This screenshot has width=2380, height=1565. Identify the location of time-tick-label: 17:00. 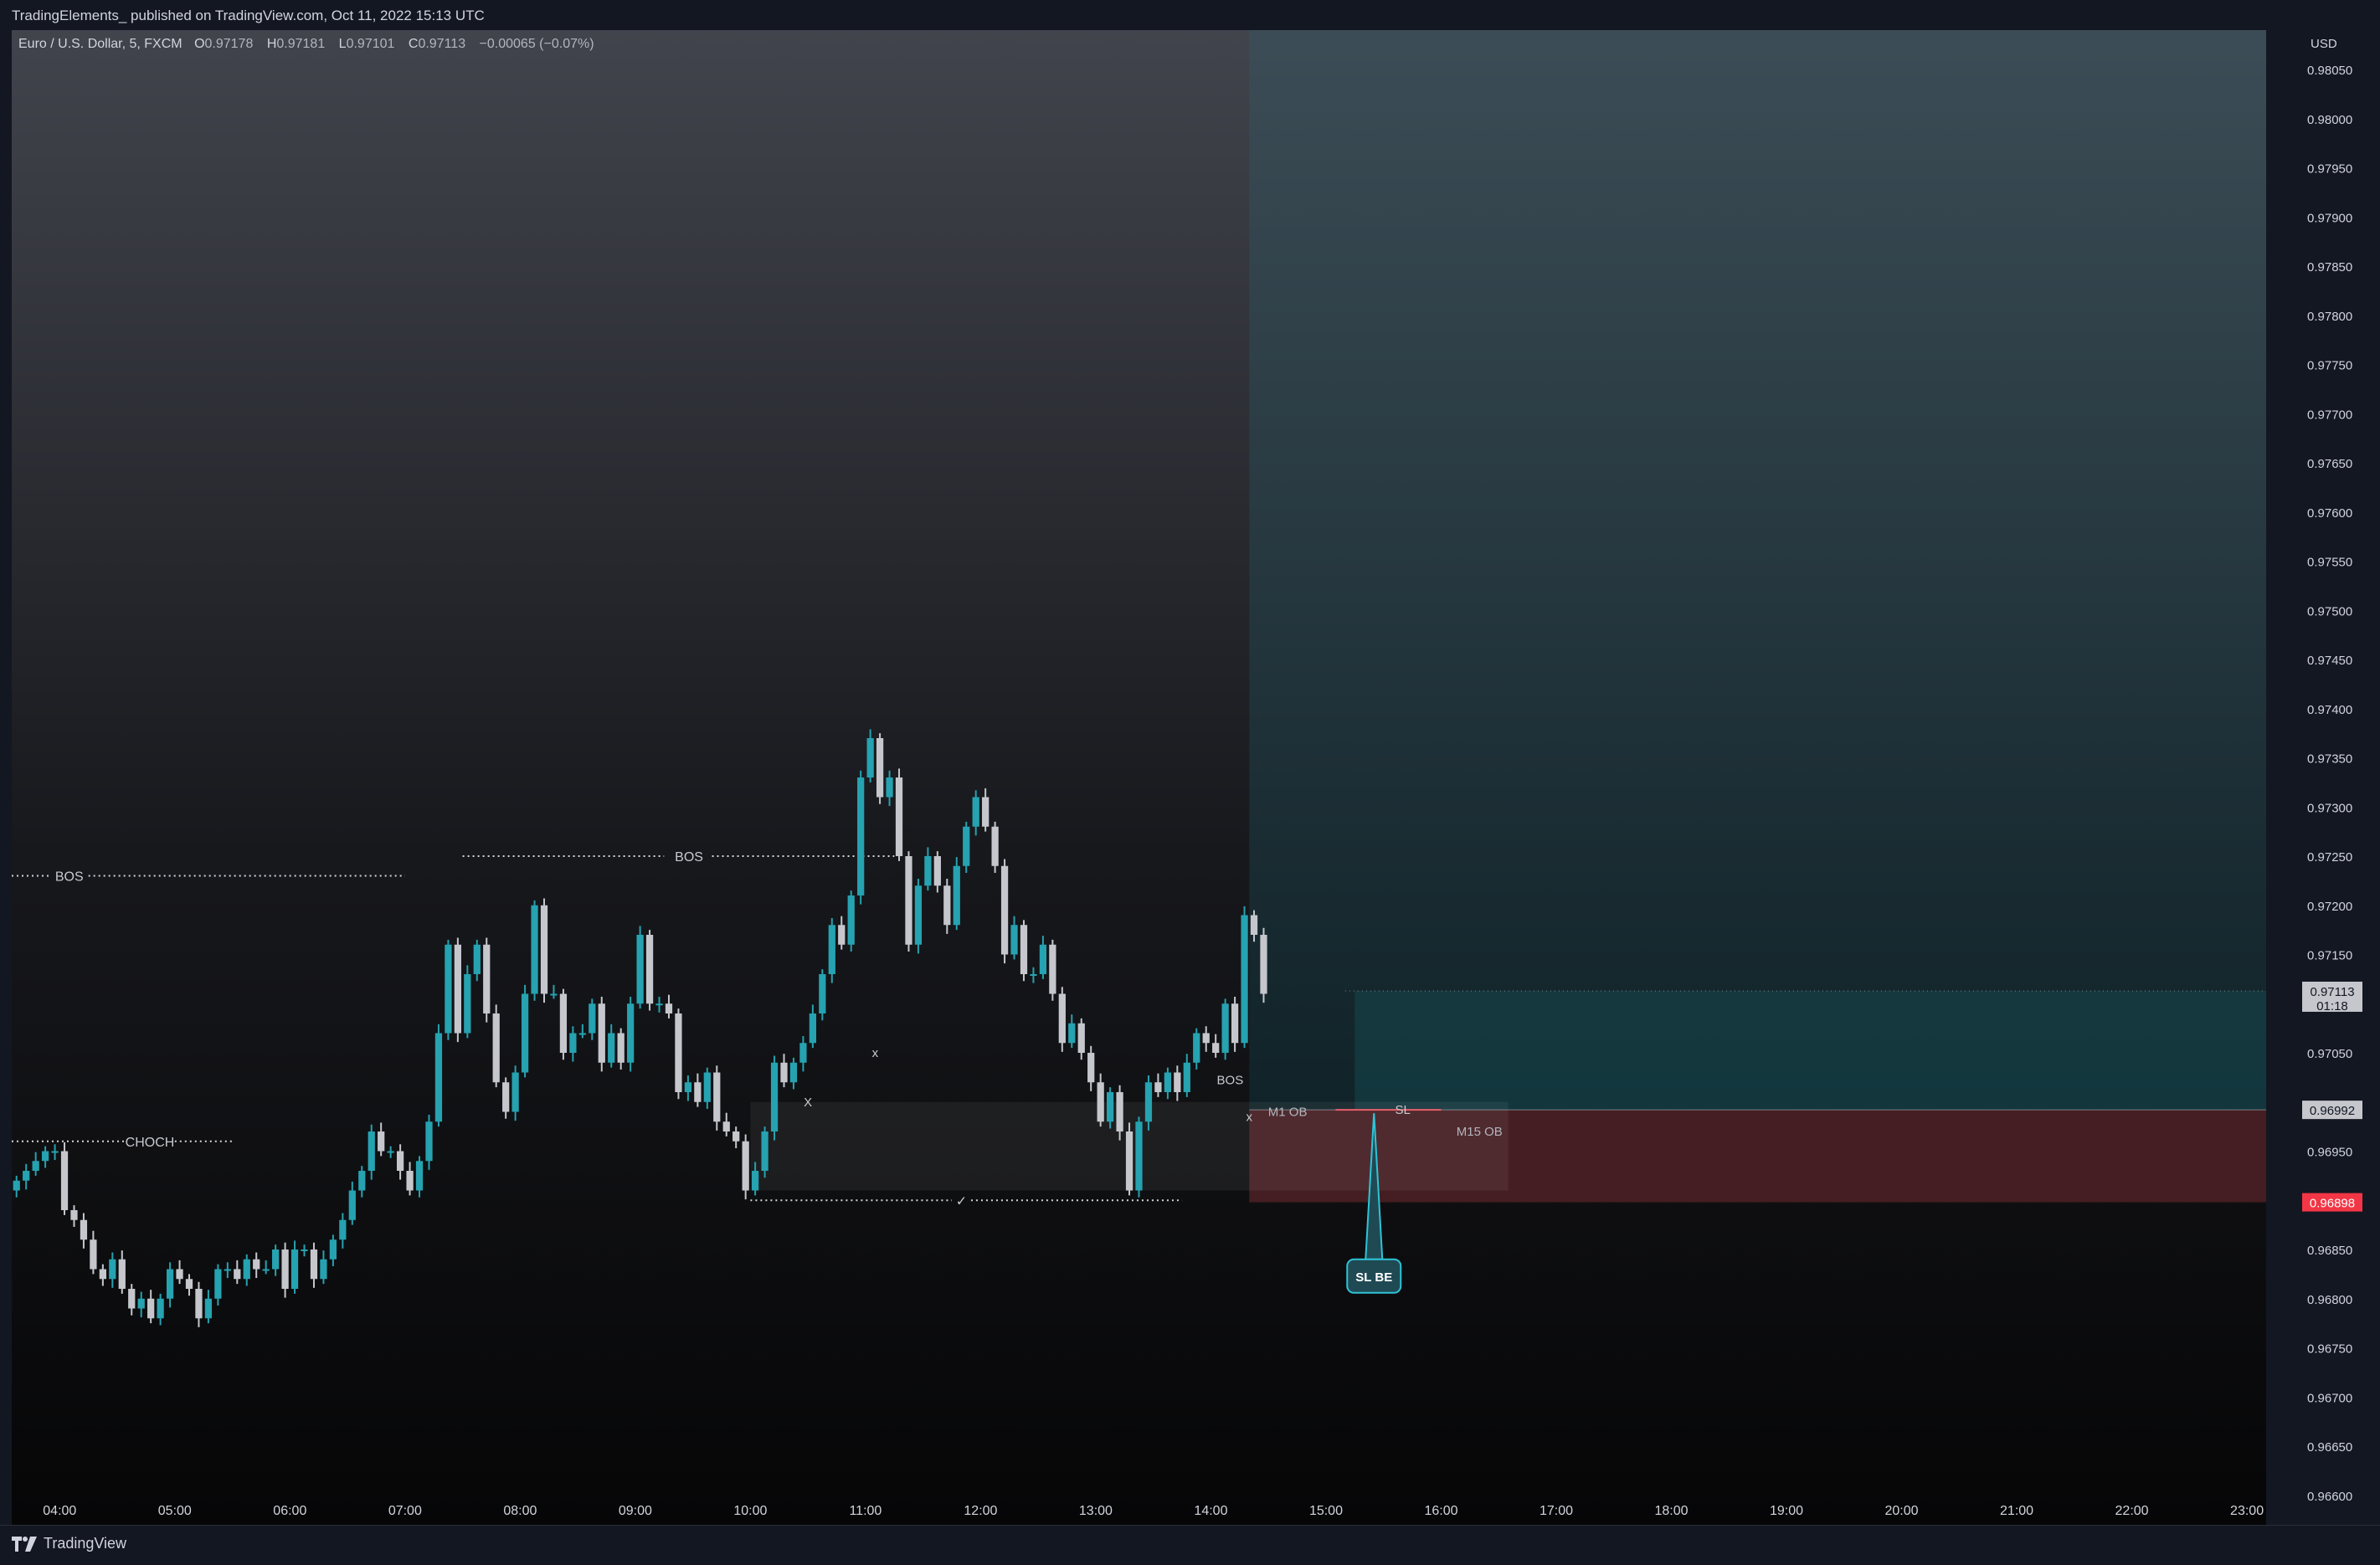
(1556, 1511).